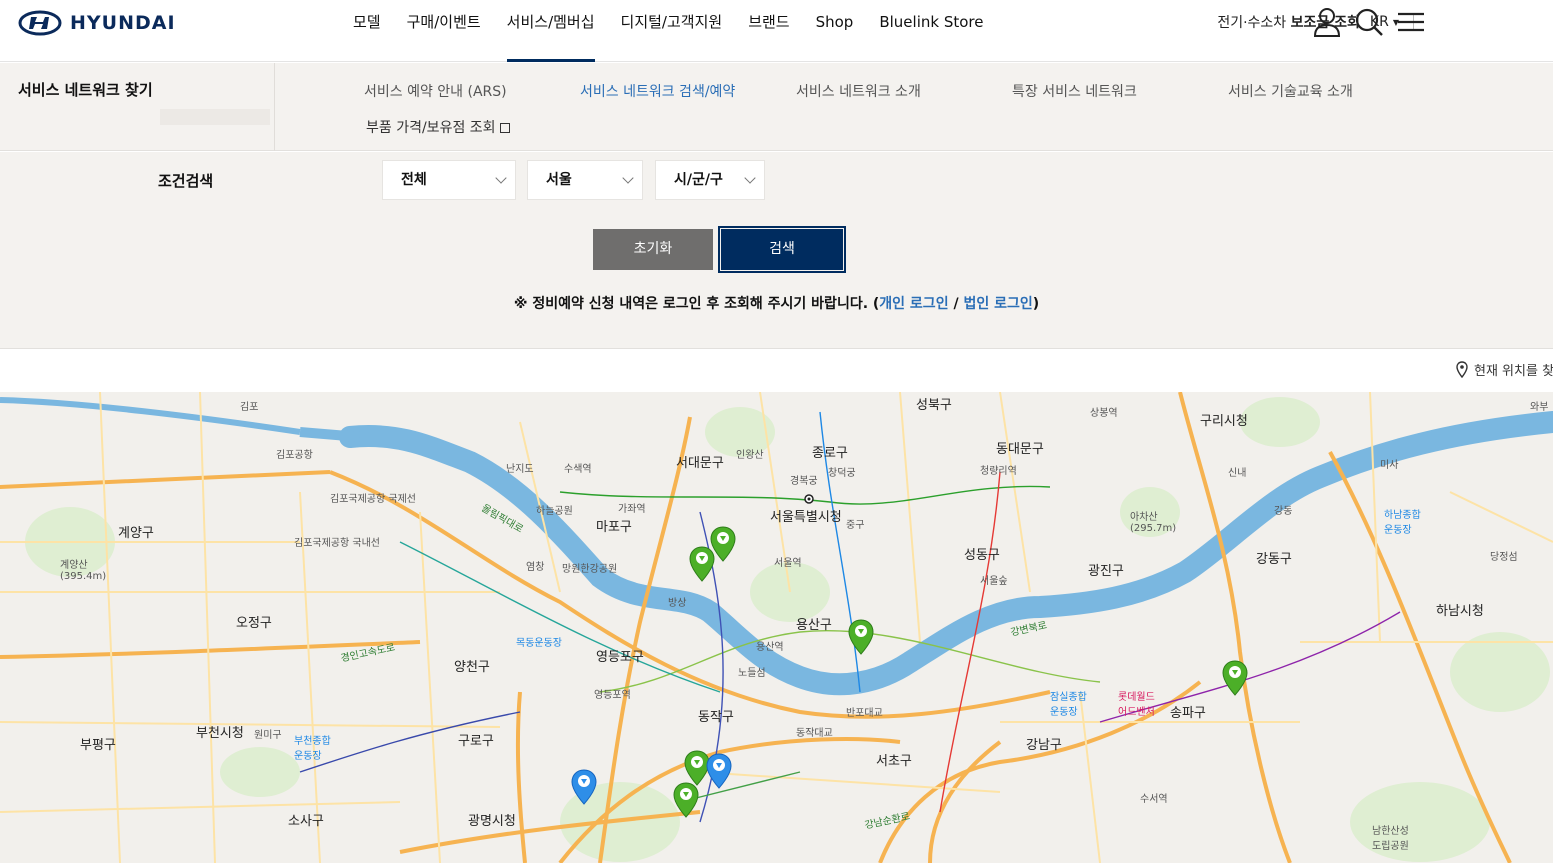  I want to click on label-guro: 구로구, so click(476, 741).